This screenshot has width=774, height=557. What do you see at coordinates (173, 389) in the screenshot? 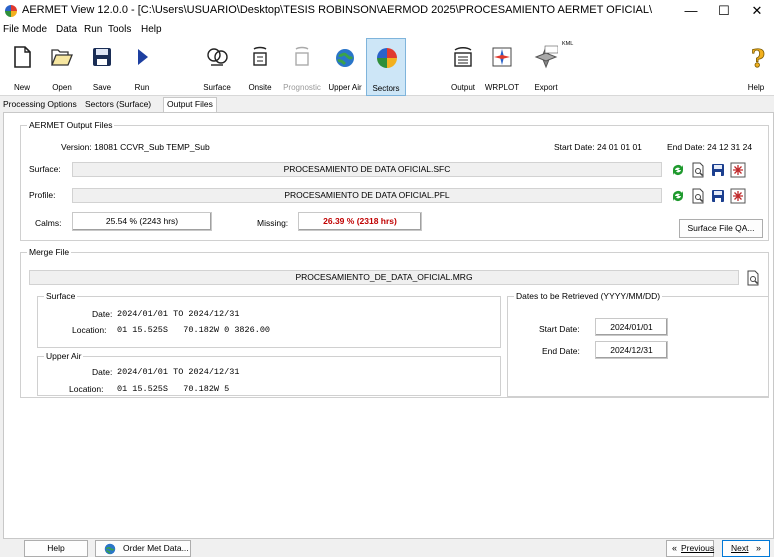
I see `upper-air-location-value: 01 15.525S 70.182W 5` at bounding box center [173, 389].